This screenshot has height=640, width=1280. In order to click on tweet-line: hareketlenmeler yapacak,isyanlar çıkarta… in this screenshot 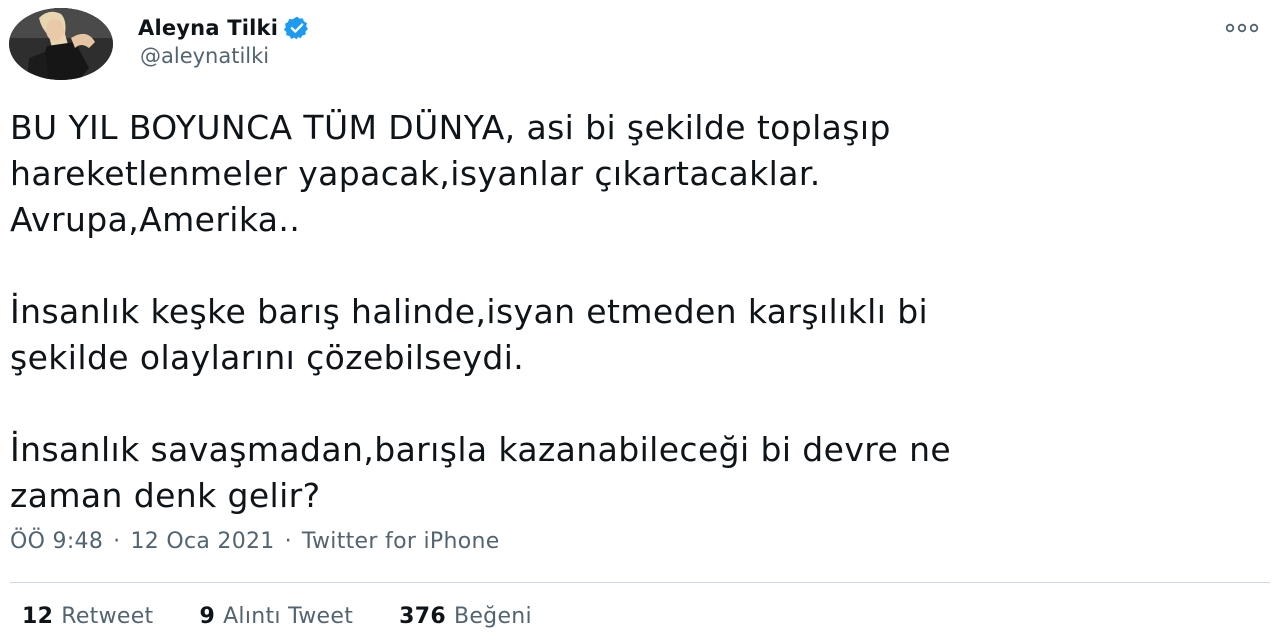, I will do `click(415, 173)`.